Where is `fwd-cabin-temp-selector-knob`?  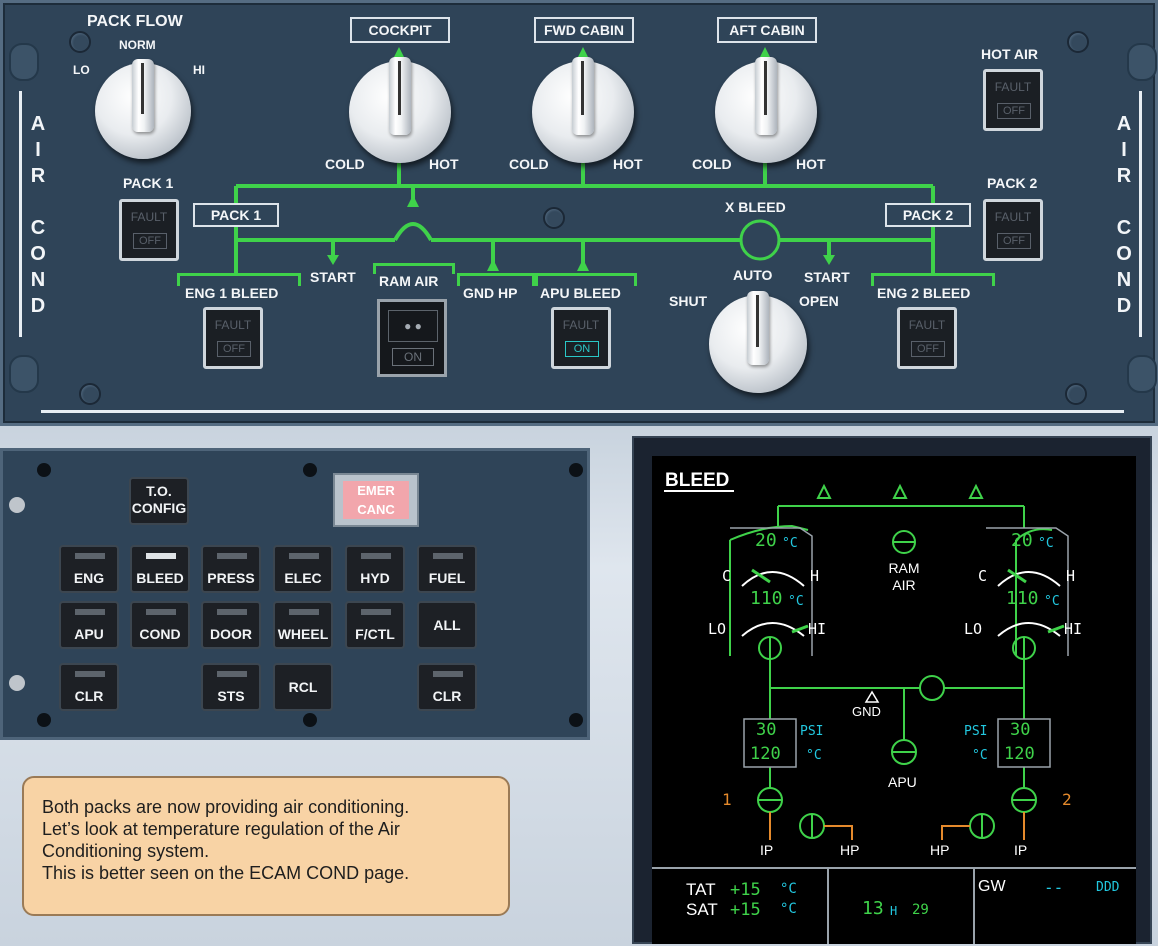
fwd-cabin-temp-selector-knob is located at coordinates (583, 110).